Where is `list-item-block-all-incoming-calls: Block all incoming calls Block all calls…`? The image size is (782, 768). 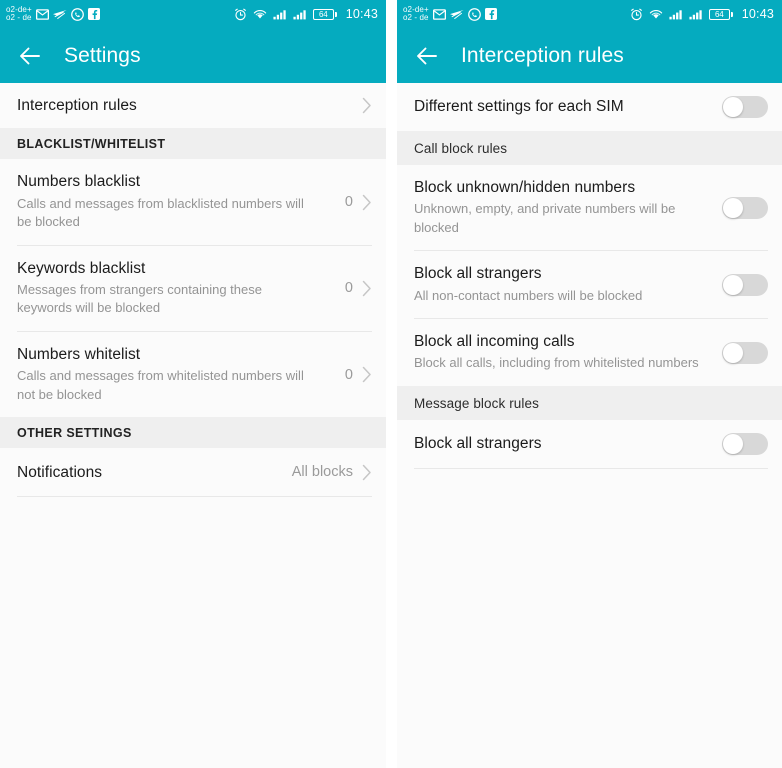
list-item-block-all-incoming-calls: Block all incoming calls Block all calls… is located at coordinates (589, 352).